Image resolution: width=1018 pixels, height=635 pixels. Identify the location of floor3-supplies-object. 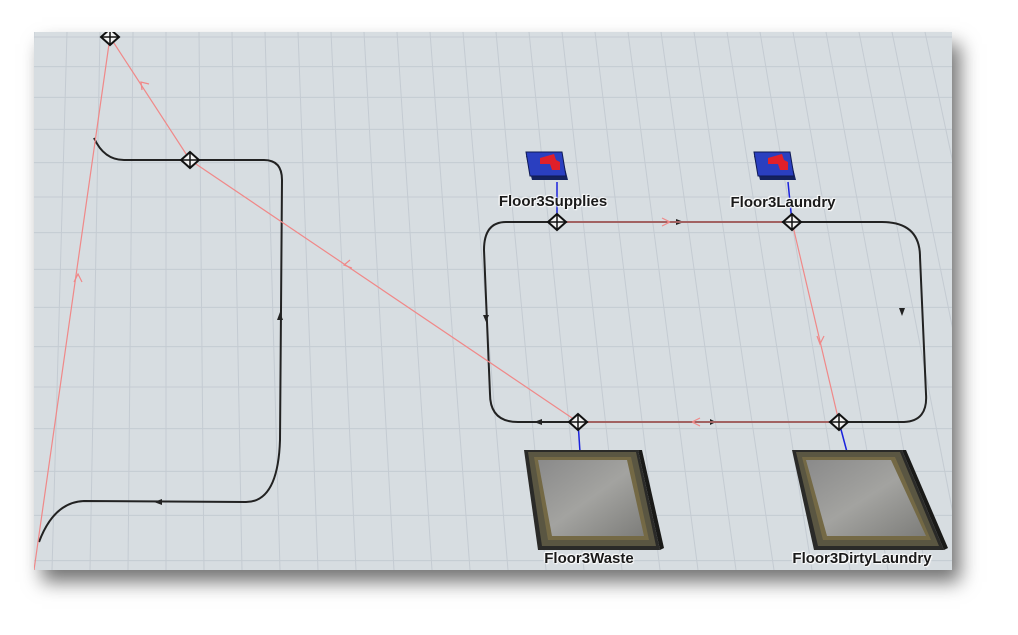
(546, 165).